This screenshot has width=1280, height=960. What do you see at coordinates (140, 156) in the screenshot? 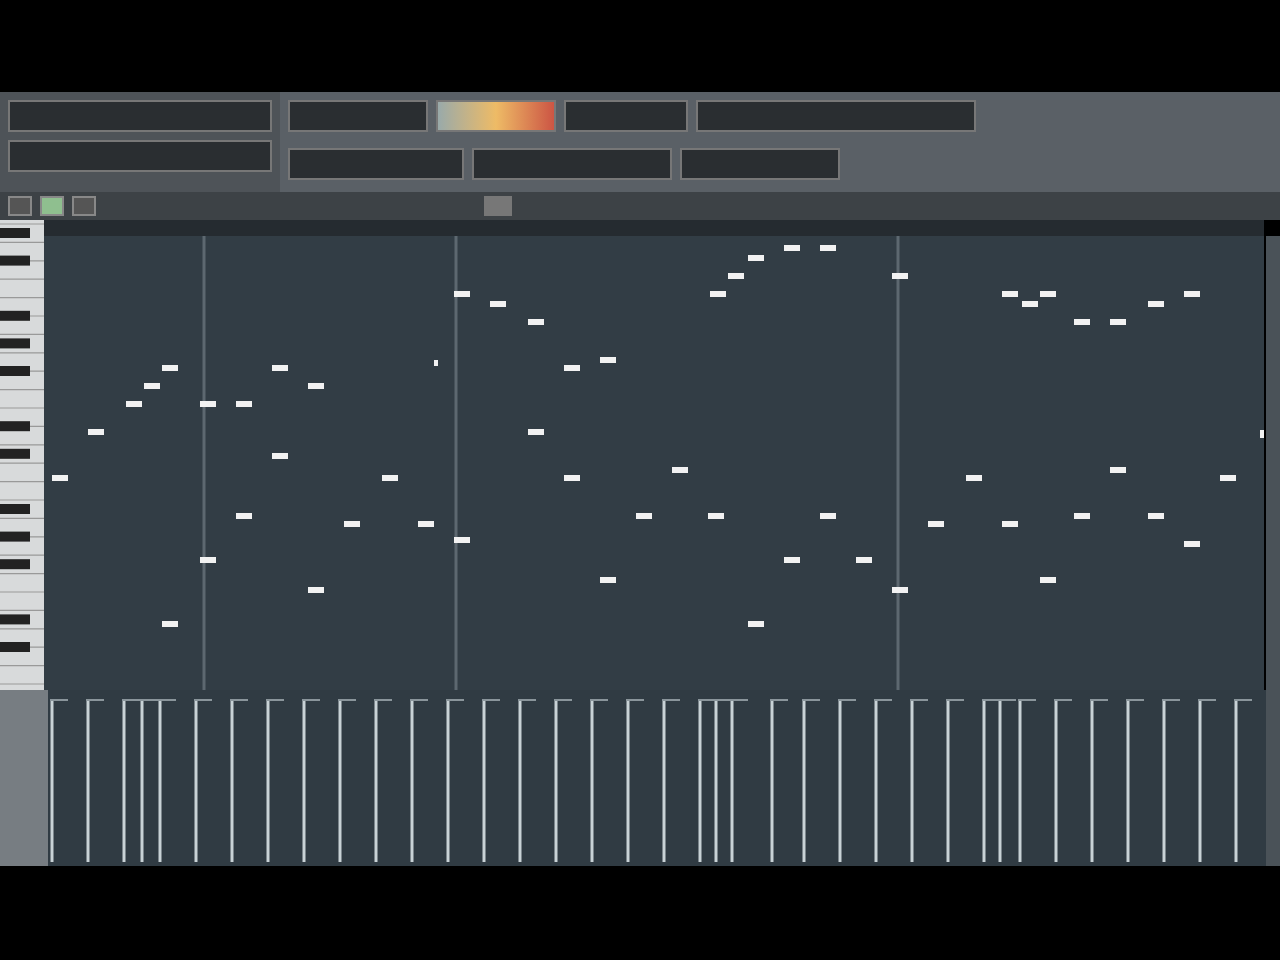
I see `pattern-field` at bounding box center [140, 156].